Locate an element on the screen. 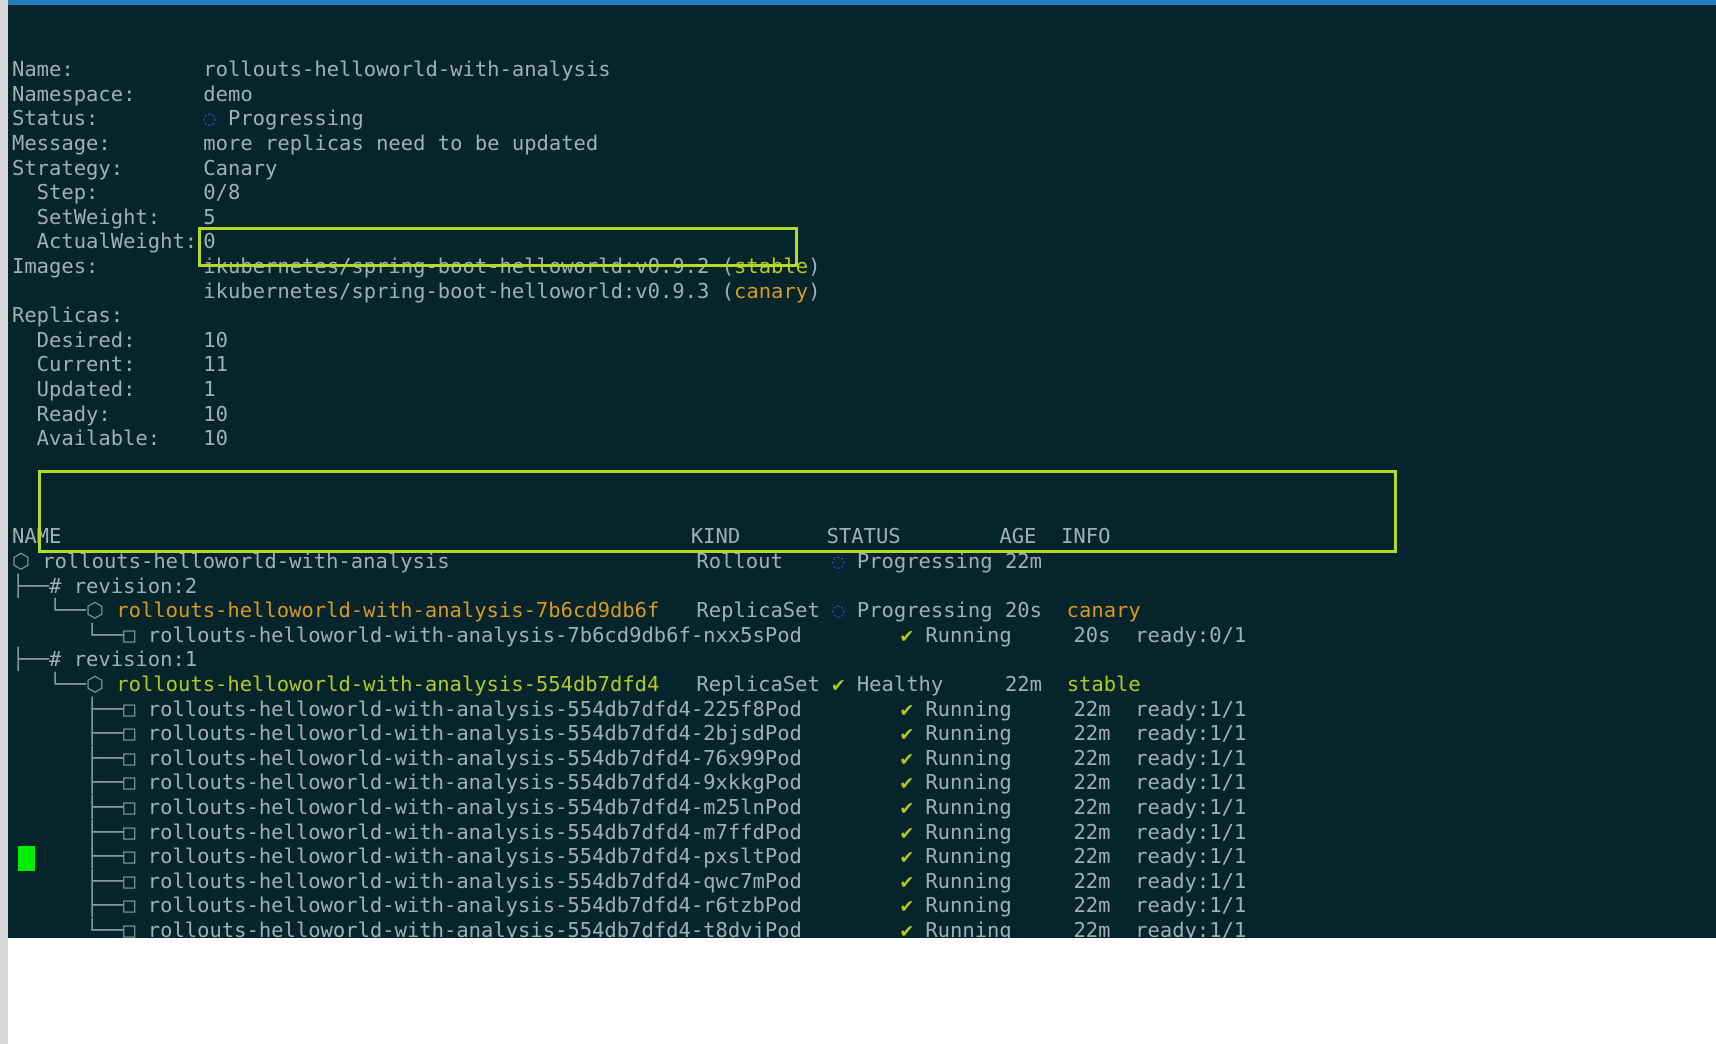 Image resolution: width=1716 pixels, height=1044 pixels. summary-label: Message: is located at coordinates (105, 142).